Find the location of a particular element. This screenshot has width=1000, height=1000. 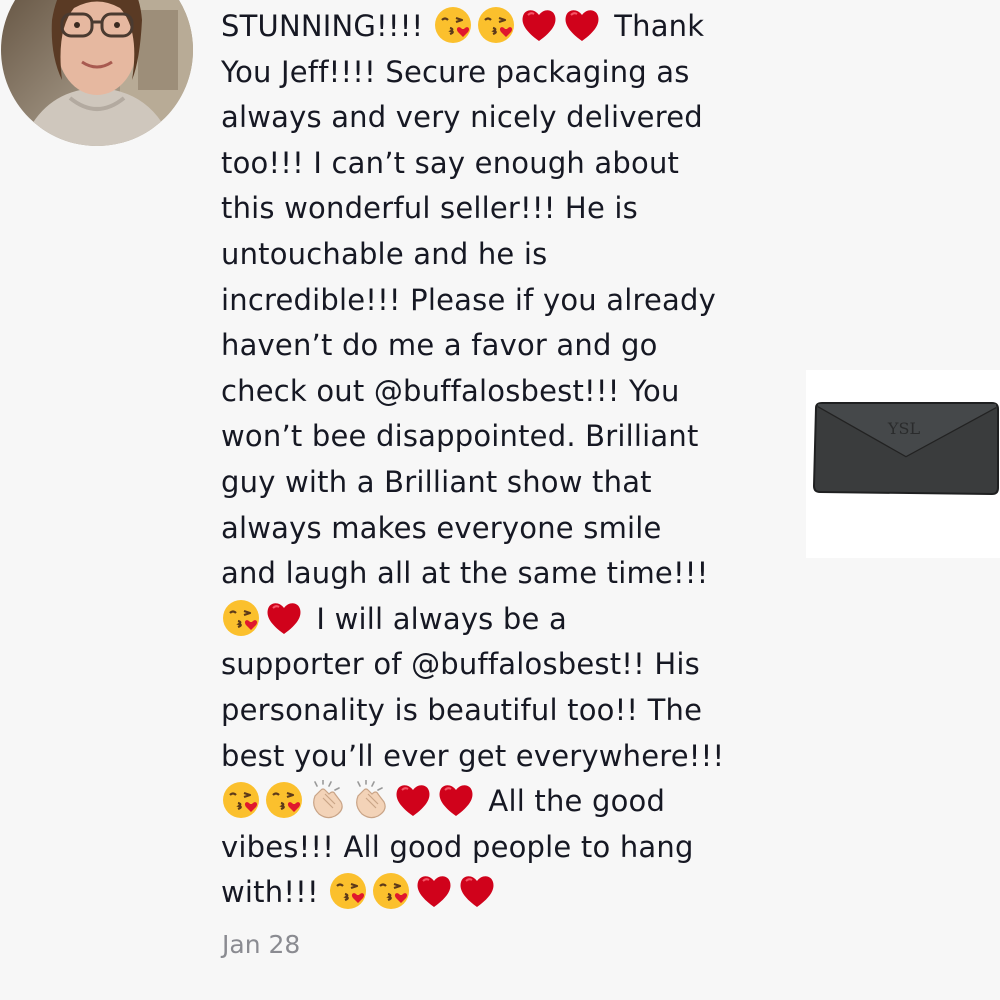

comment-line-text: All the good is located at coordinates (572, 801).